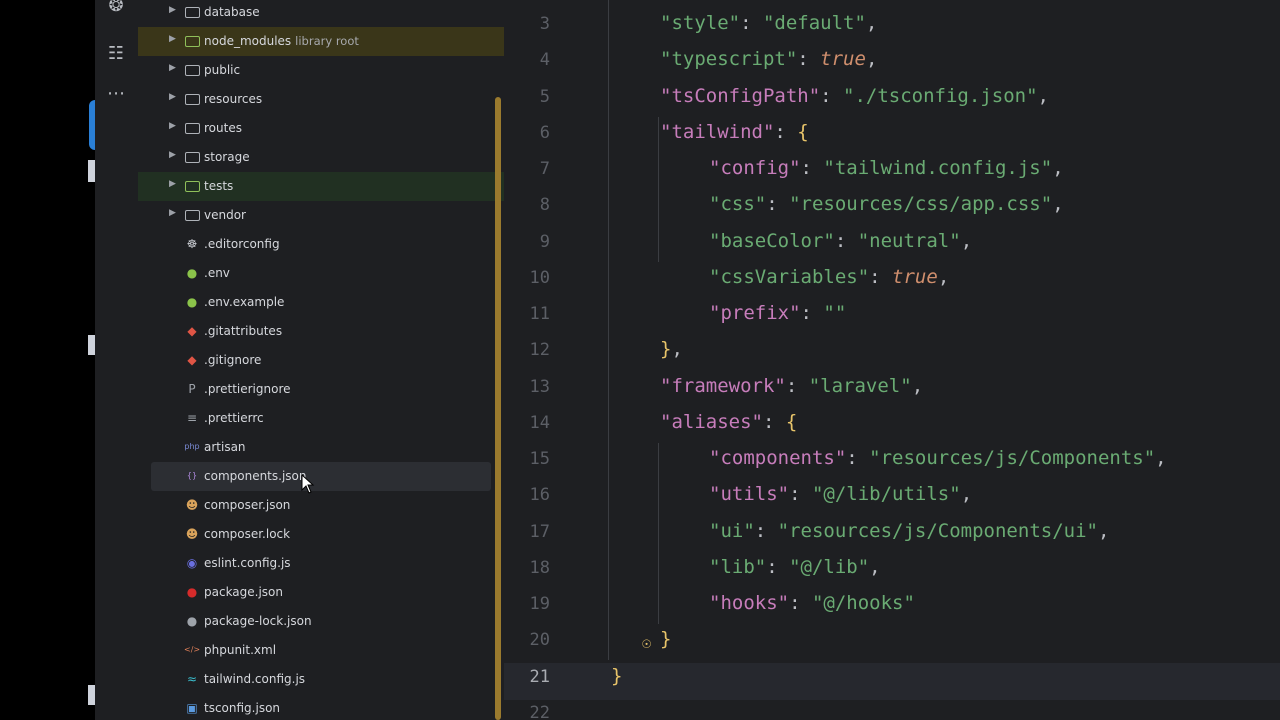 This screenshot has height=720, width=1280. I want to click on tree-item-storage: ▶ storage, so click(321, 157).